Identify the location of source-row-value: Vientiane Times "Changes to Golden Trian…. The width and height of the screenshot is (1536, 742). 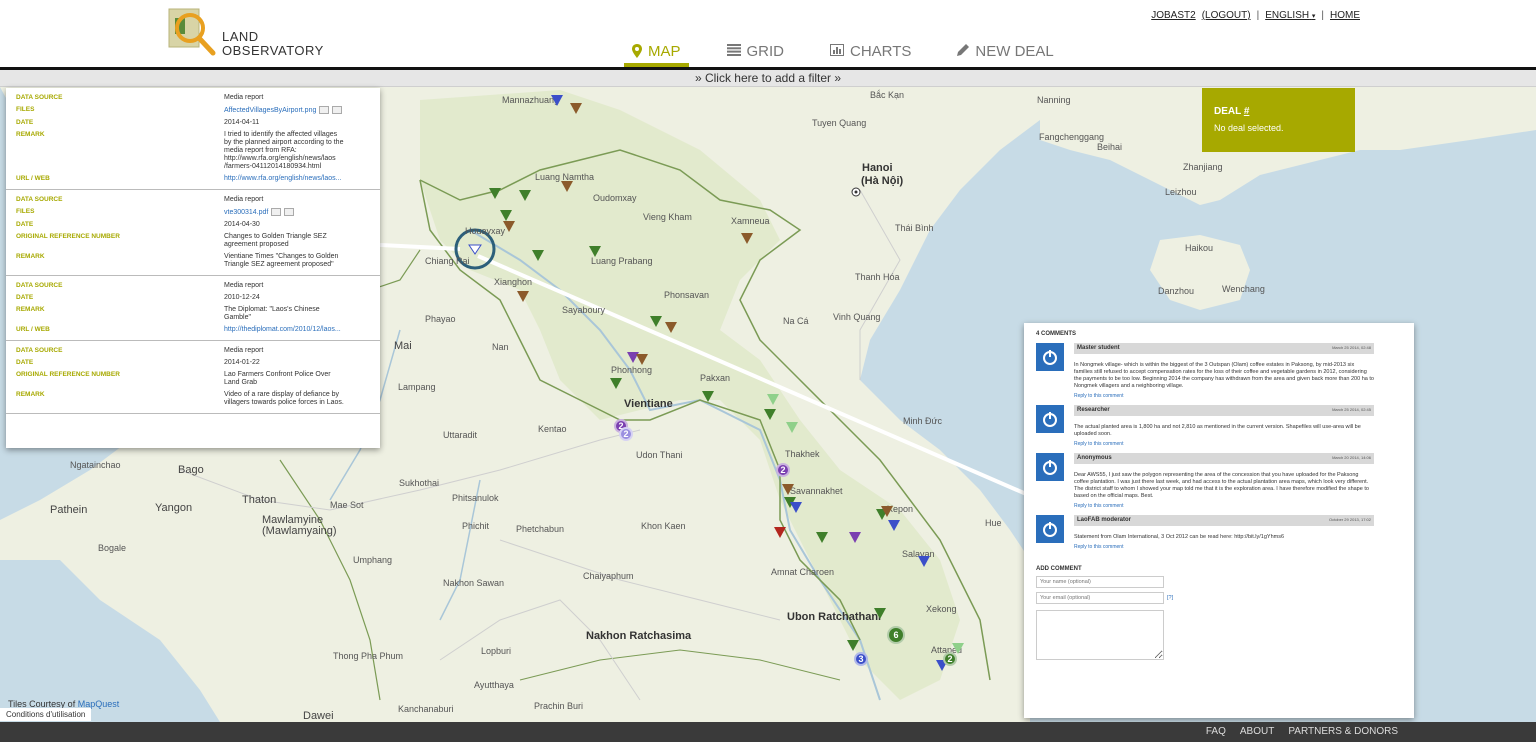
(284, 261).